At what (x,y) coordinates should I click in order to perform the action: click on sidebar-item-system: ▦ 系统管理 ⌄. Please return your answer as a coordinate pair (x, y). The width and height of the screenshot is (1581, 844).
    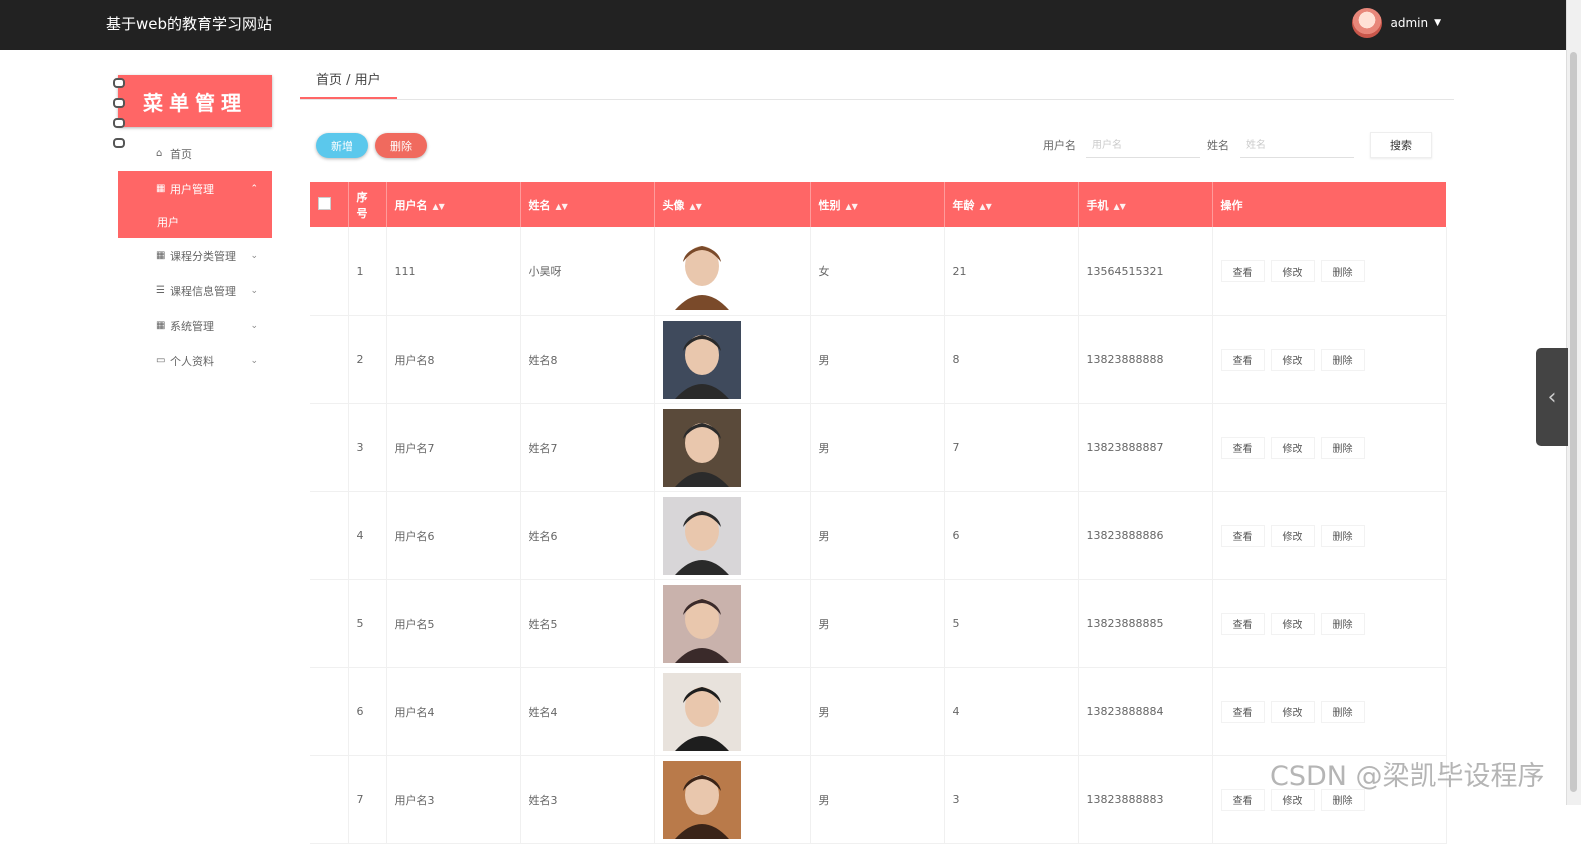
    Looking at the image, I should click on (195, 325).